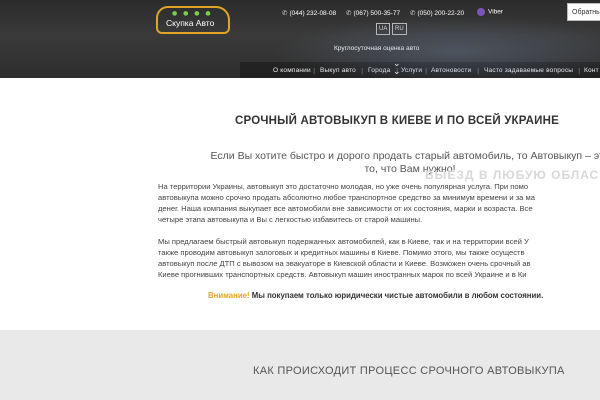 This screenshot has width=600, height=400. What do you see at coordinates (451, 70) in the screenshot?
I see `nav-autonews: Автоновости` at bounding box center [451, 70].